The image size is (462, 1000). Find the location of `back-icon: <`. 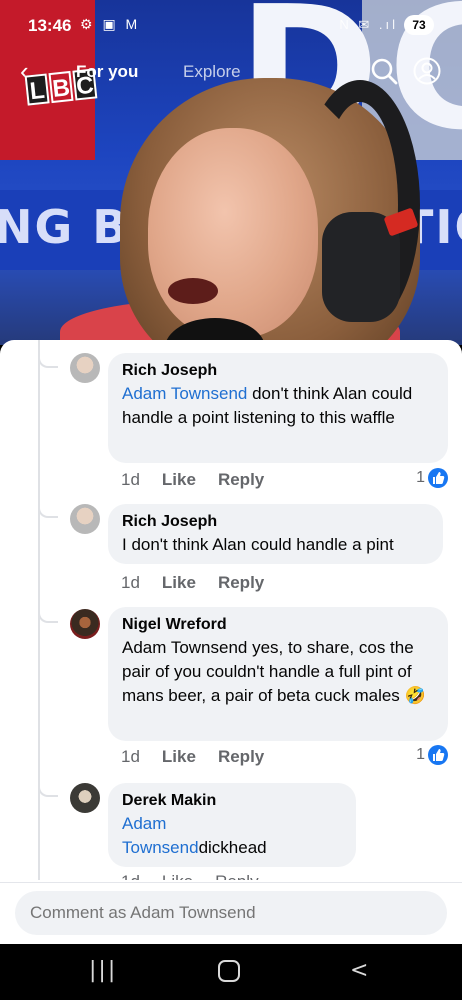

back-icon: < is located at coordinates (359, 970).